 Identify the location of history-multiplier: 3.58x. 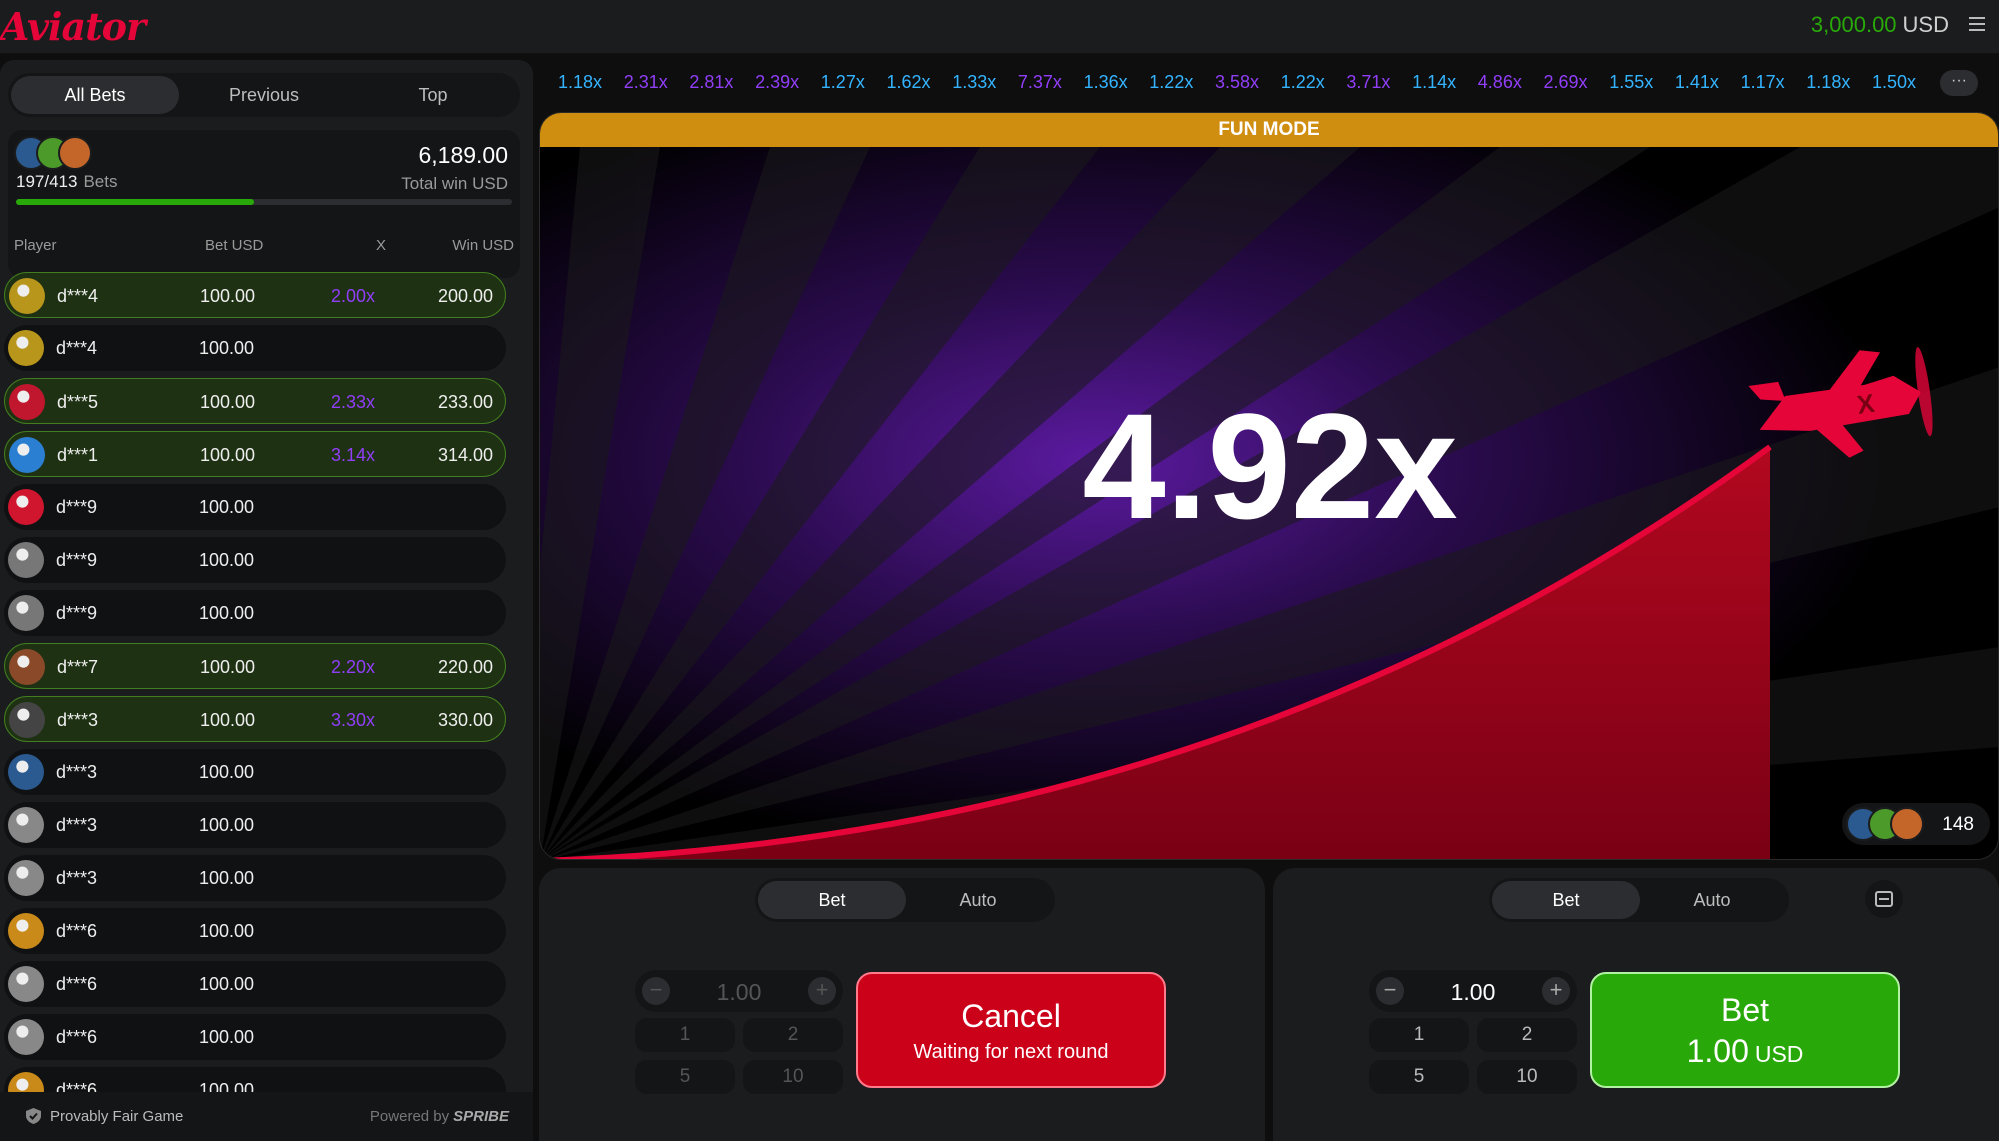
(1237, 82).